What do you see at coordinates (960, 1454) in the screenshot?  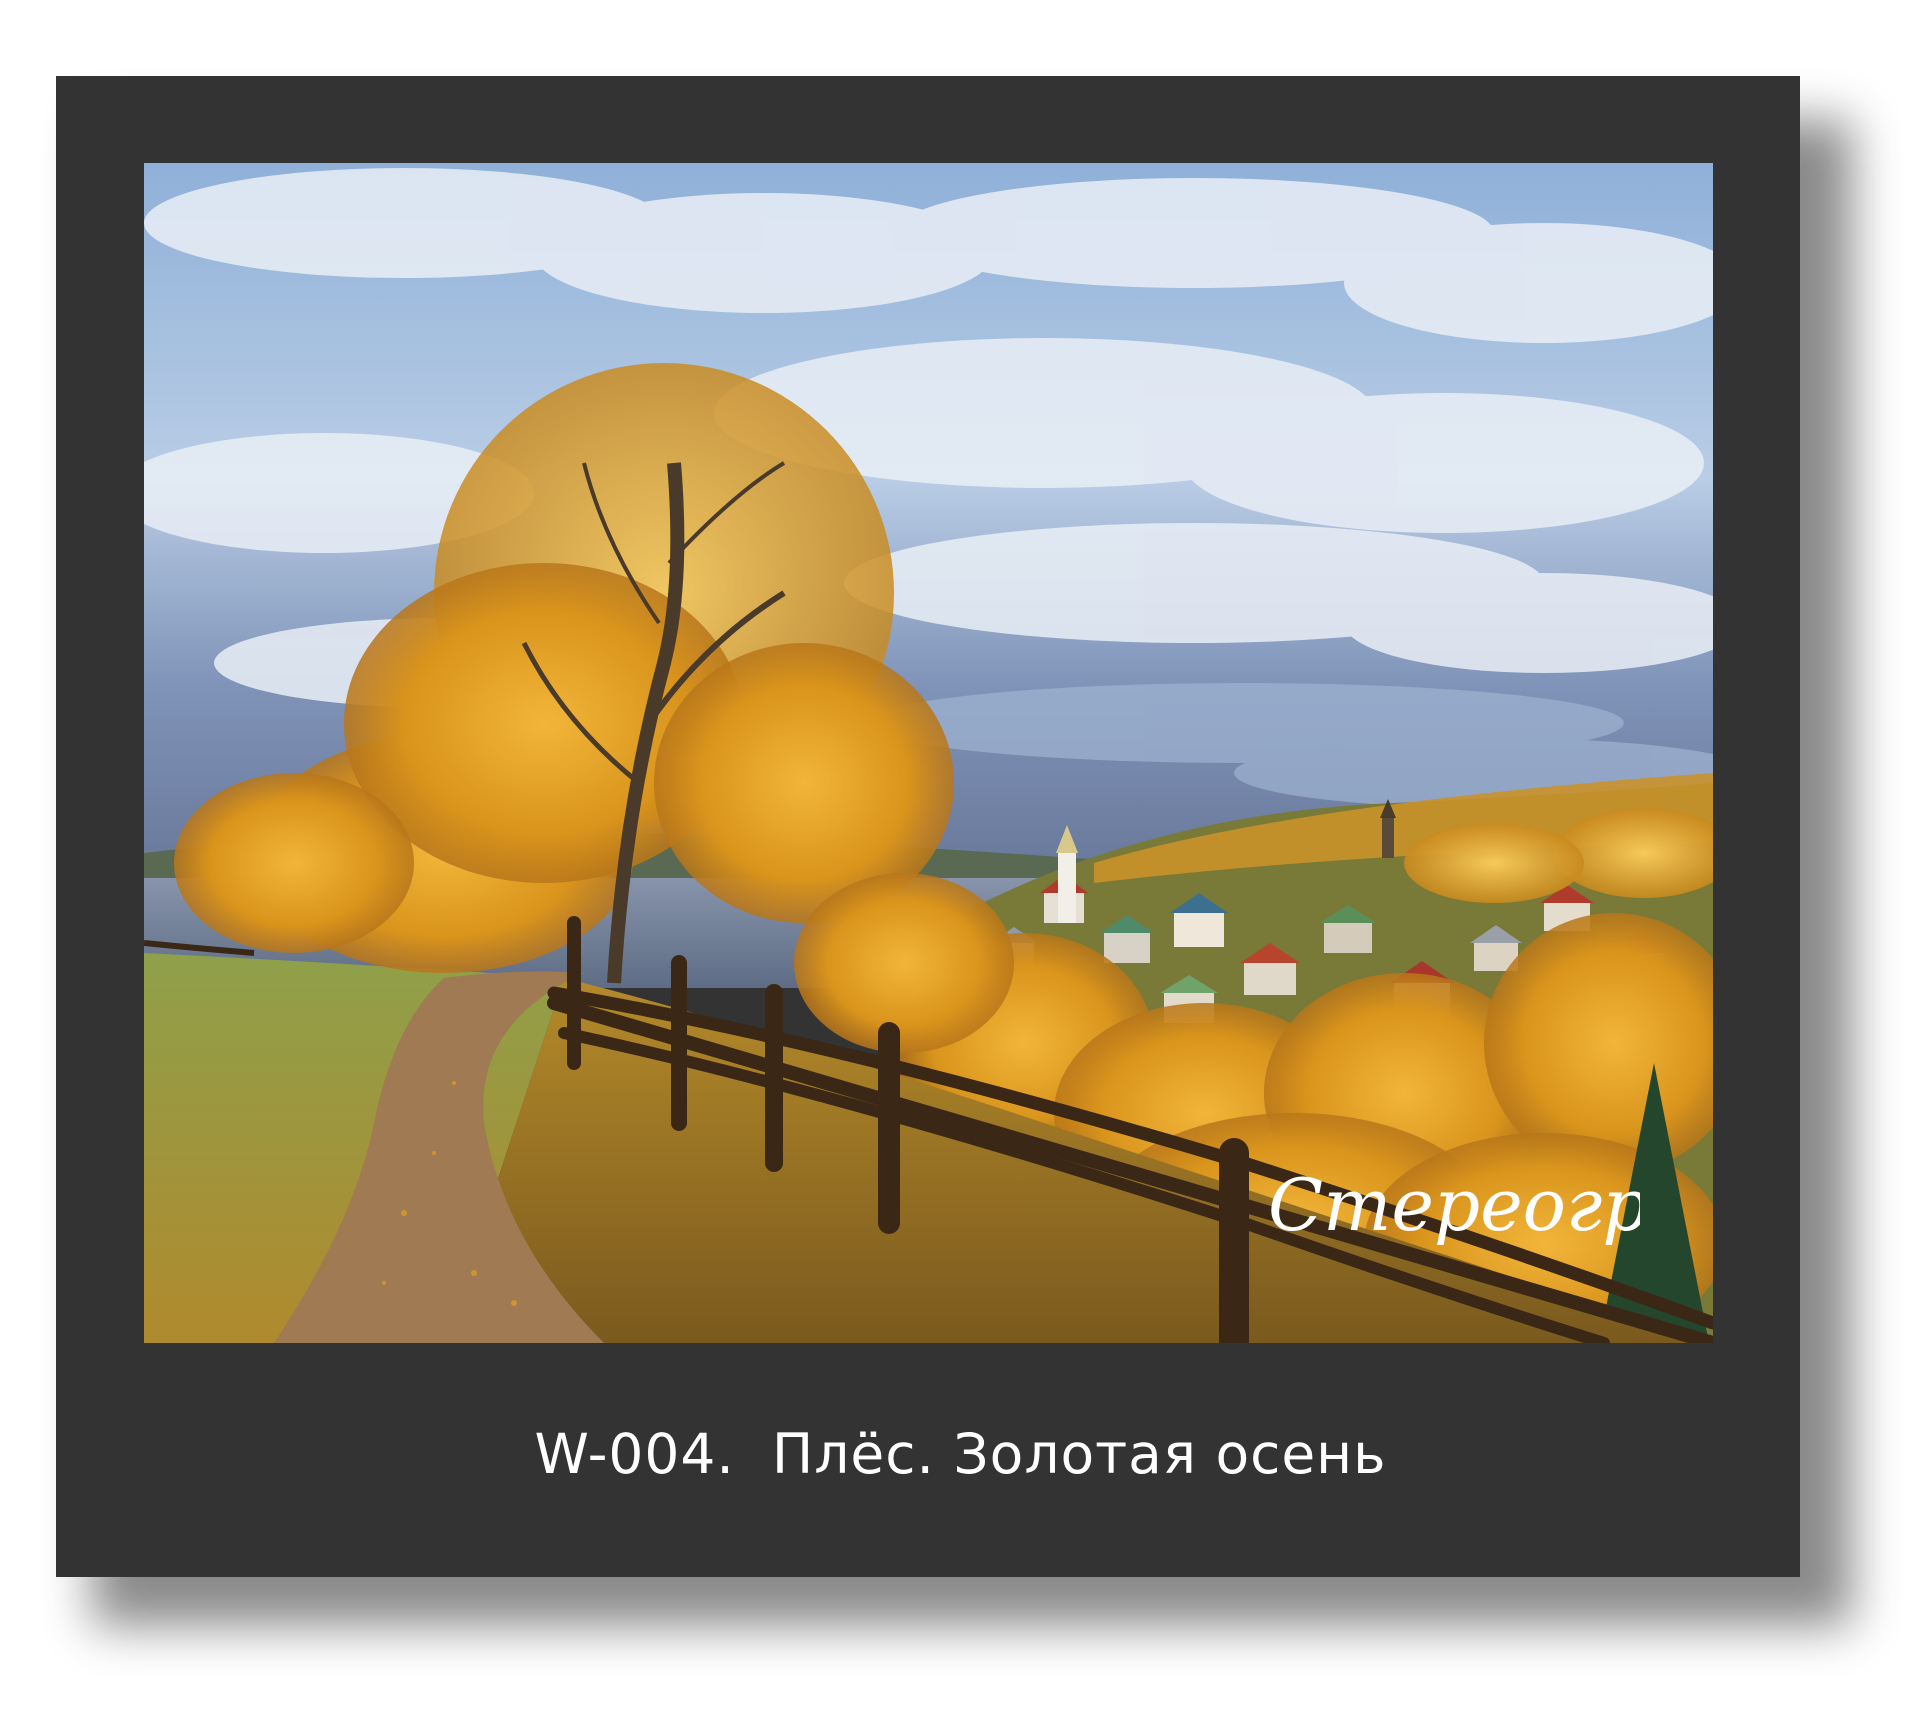 I see `caption-title: W-004. Плёс. Золотая осень` at bounding box center [960, 1454].